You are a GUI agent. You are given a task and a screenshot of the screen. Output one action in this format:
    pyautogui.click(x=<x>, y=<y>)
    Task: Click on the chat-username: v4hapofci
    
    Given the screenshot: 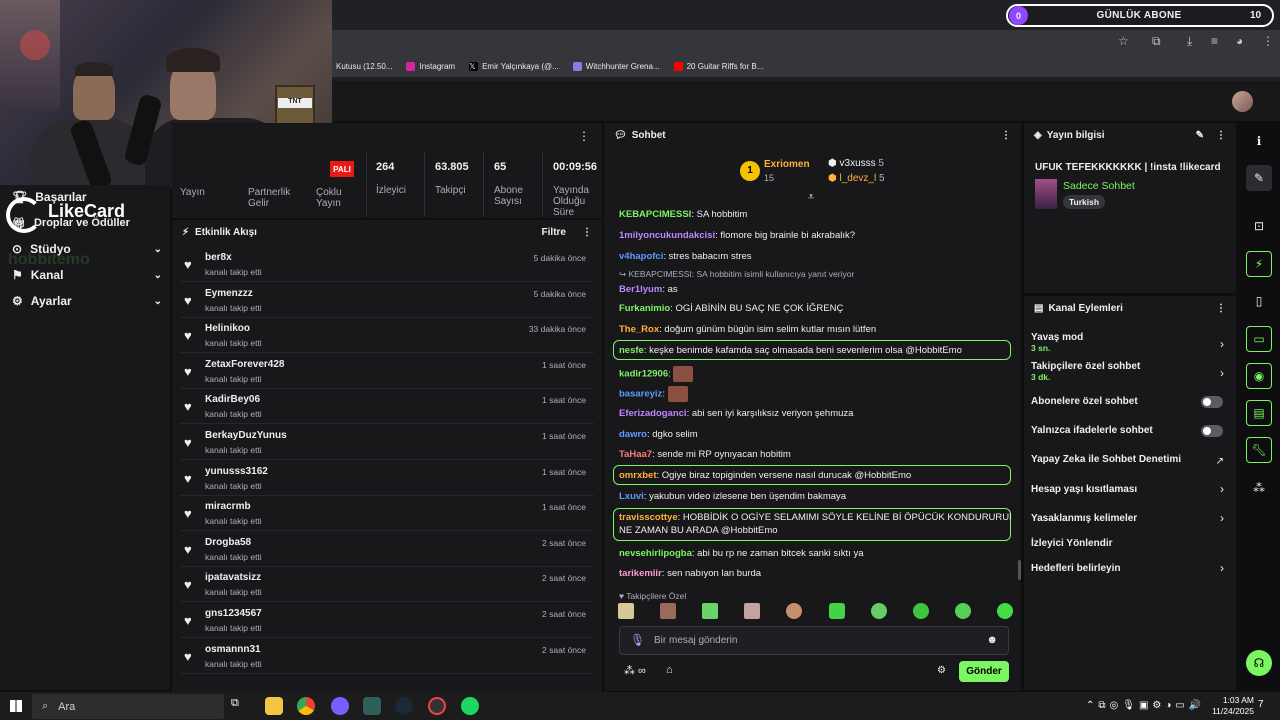 What is the action you would take?
    pyautogui.click(x=641, y=256)
    